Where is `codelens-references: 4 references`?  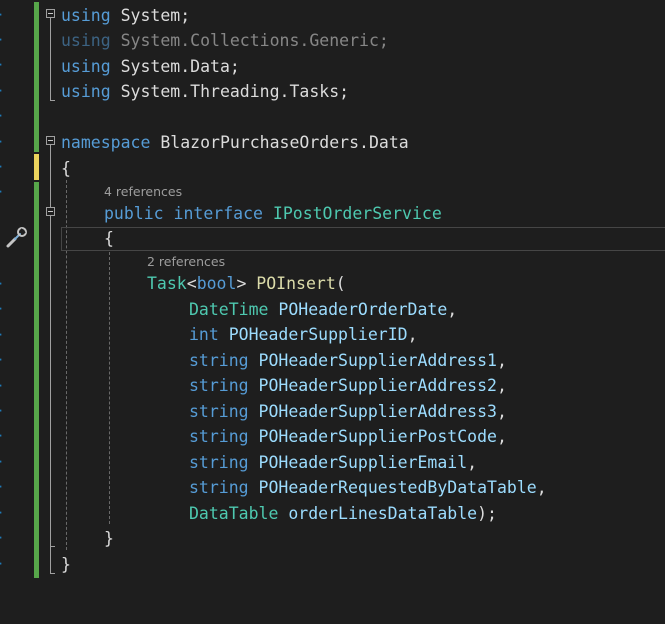
codelens-references: 4 references is located at coordinates (143, 192).